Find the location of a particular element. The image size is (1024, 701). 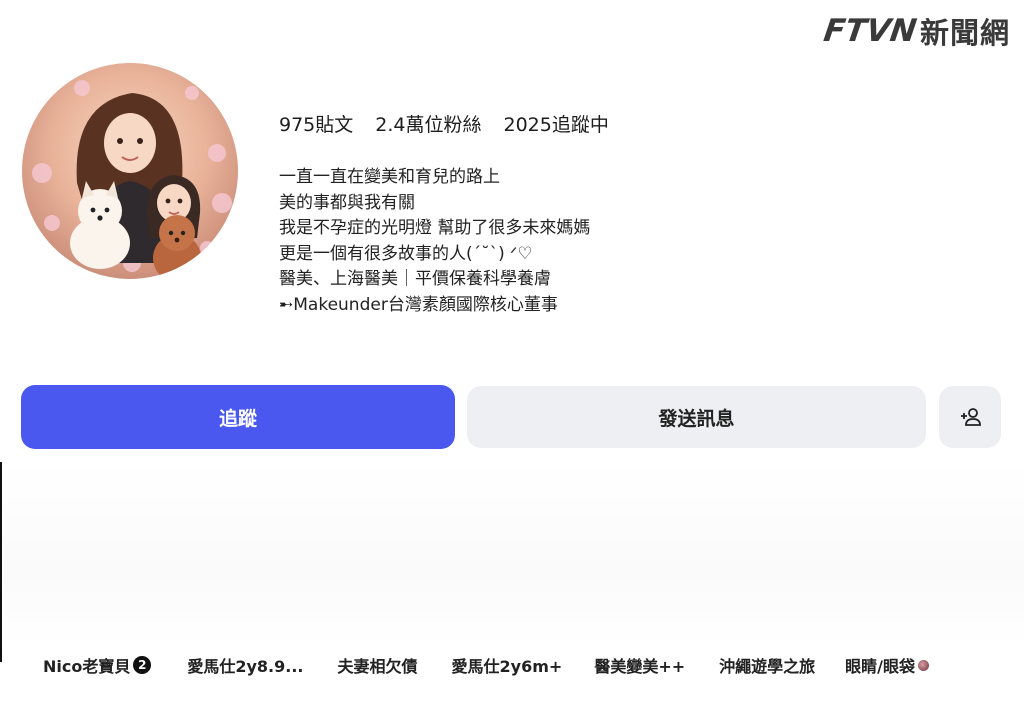

edge-divider is located at coordinates (1, 562).